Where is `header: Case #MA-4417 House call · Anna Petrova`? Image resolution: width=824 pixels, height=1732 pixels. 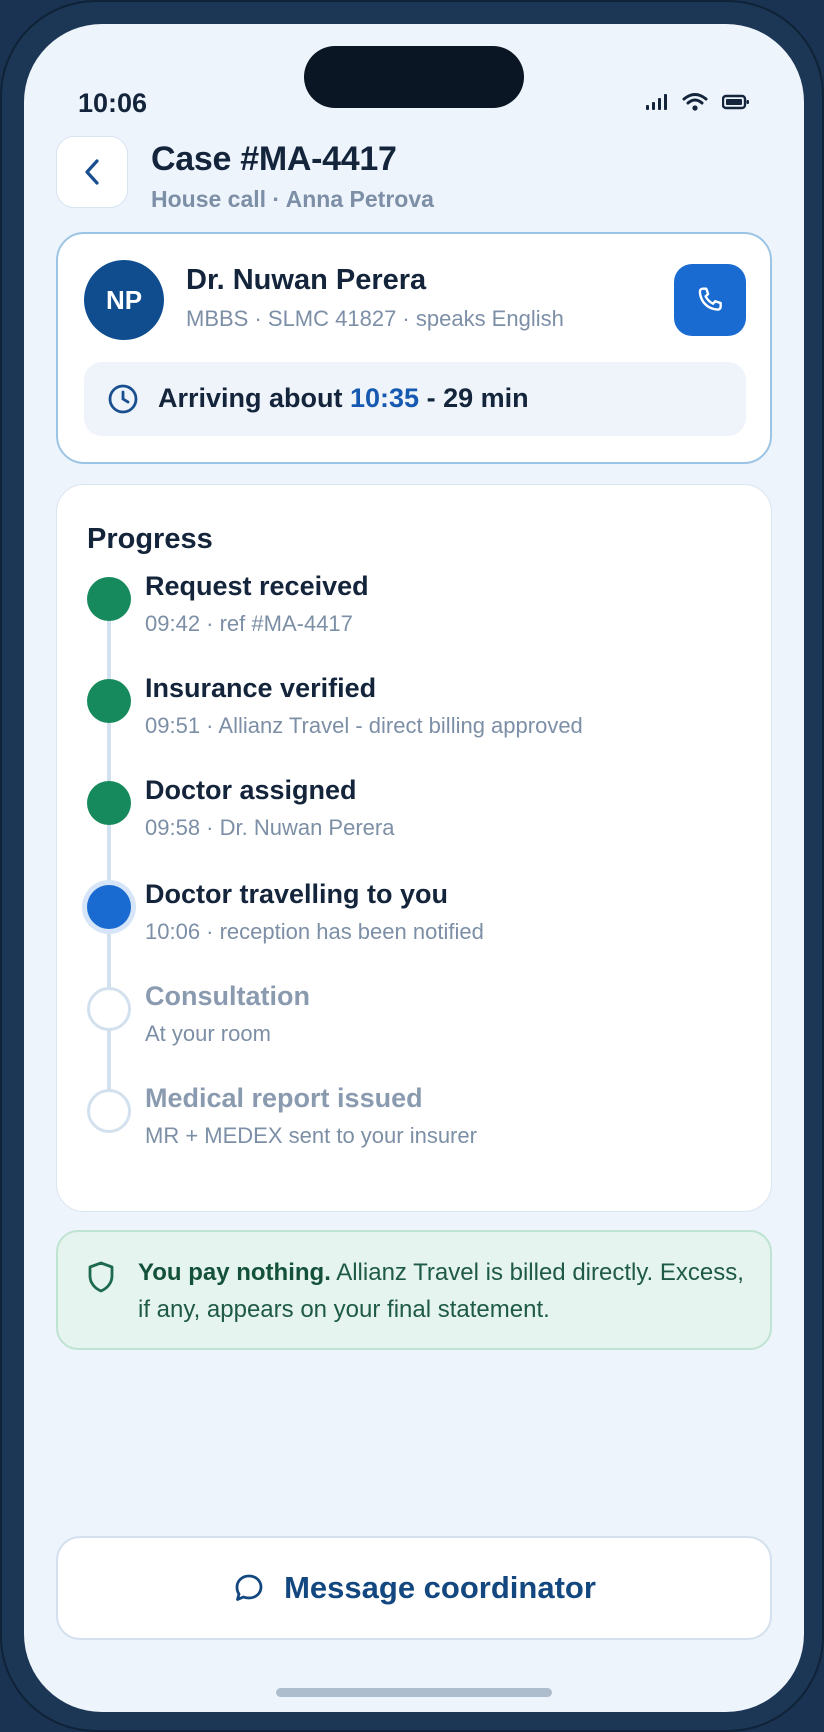 header: Case #MA-4417 House call · Anna Petrova is located at coordinates (414, 174).